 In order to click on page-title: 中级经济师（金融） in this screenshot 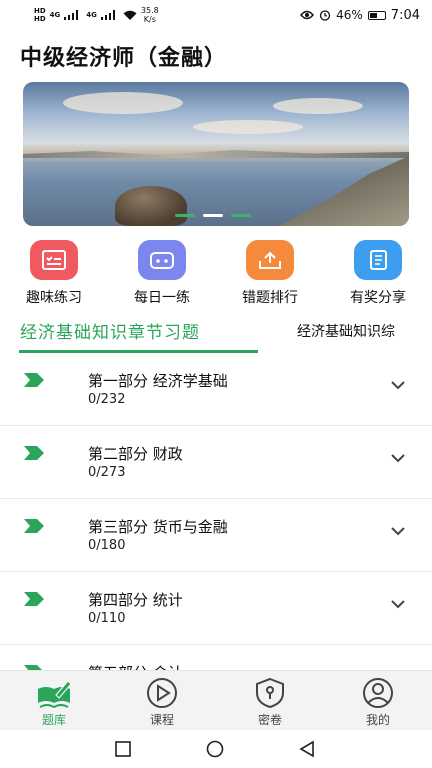, I will do `click(124, 58)`.